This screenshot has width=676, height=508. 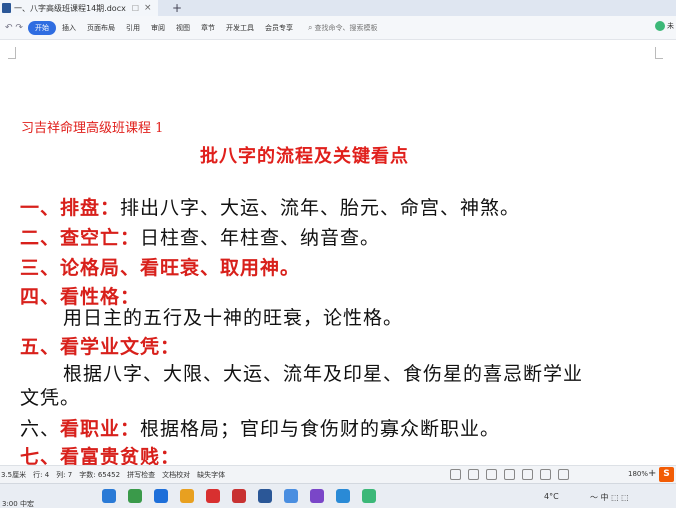 I want to click on tab-close-icon: ×, so click(x=148, y=8).